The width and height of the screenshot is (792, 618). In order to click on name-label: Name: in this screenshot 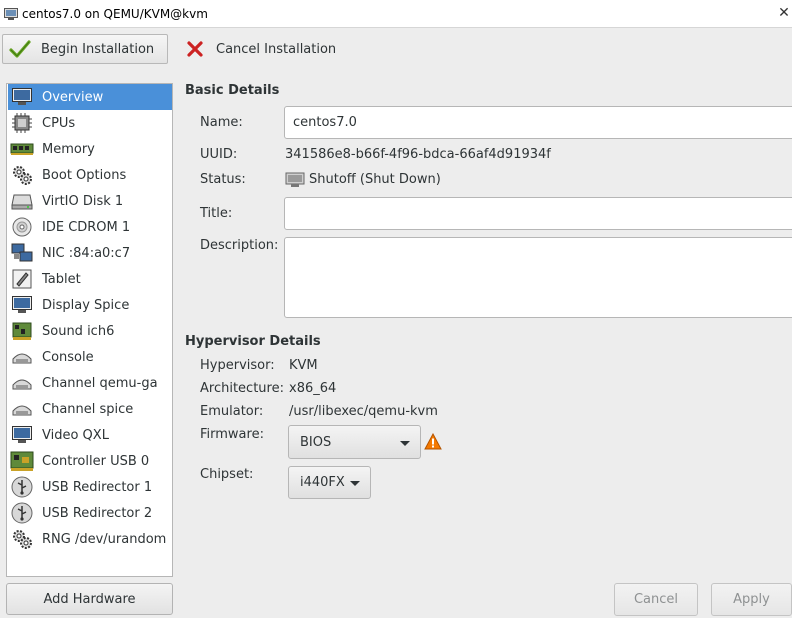, I will do `click(221, 122)`.